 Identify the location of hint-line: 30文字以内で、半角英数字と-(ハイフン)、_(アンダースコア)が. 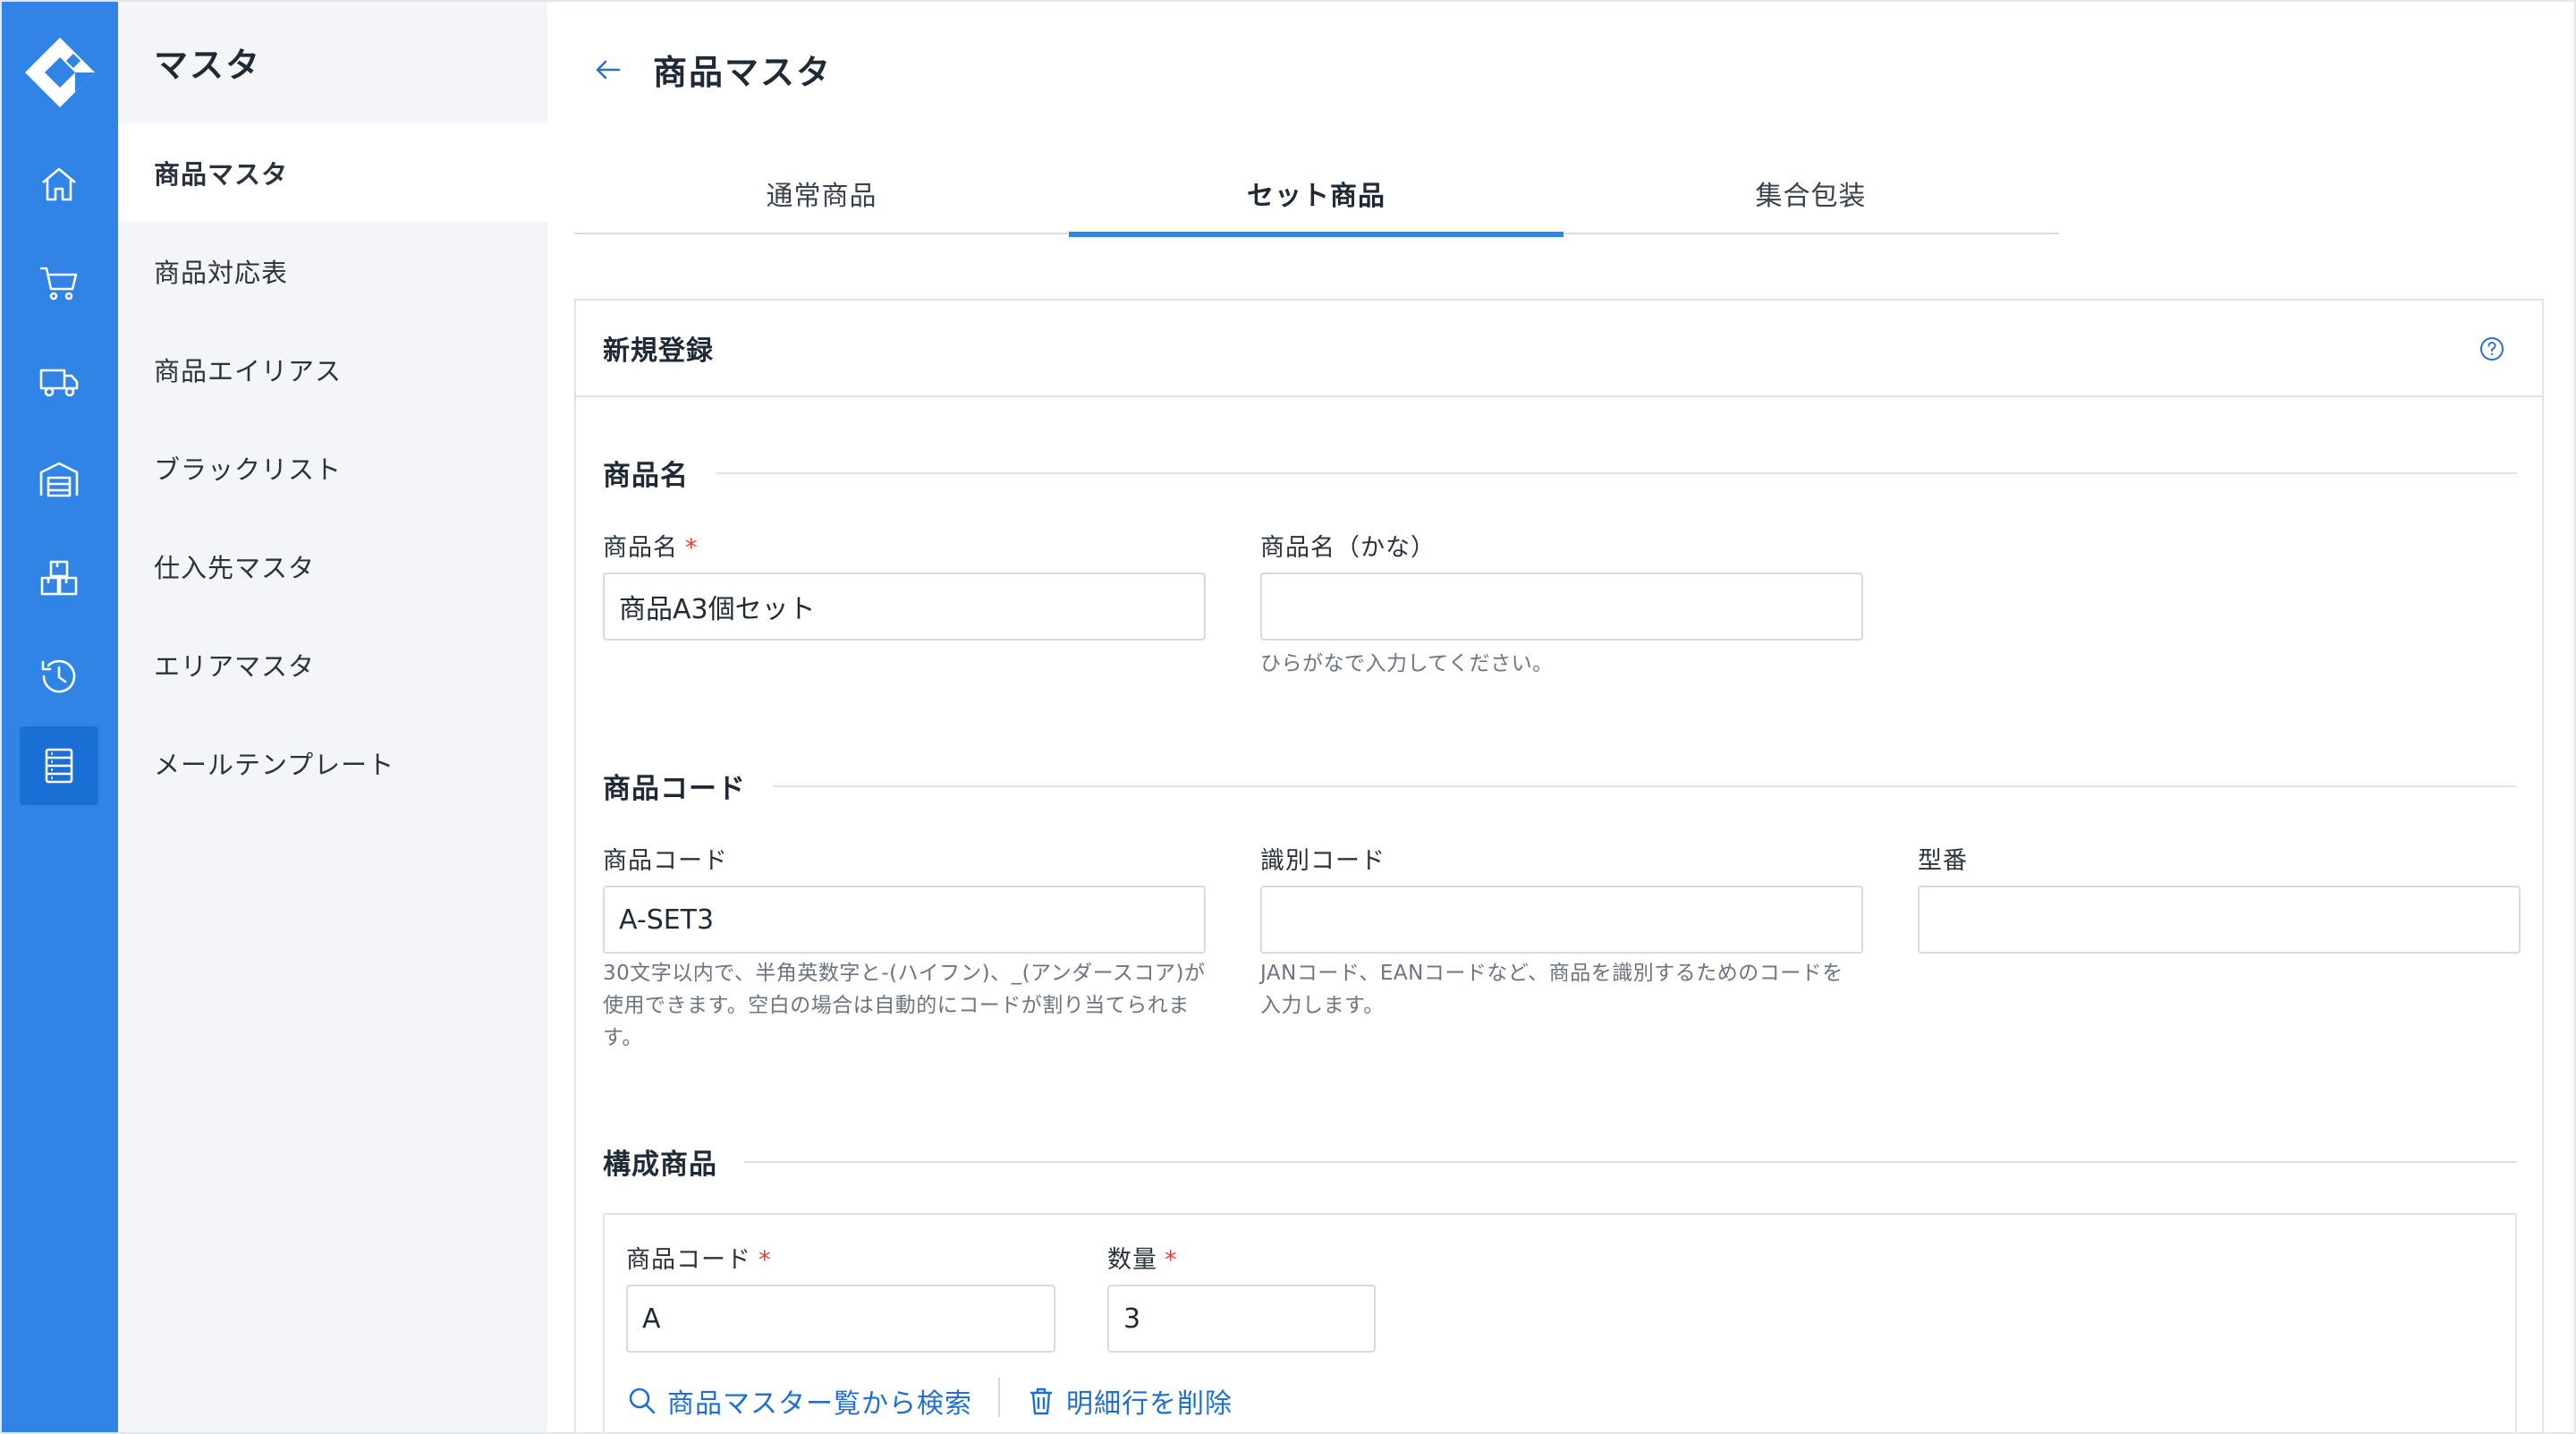
(904, 973).